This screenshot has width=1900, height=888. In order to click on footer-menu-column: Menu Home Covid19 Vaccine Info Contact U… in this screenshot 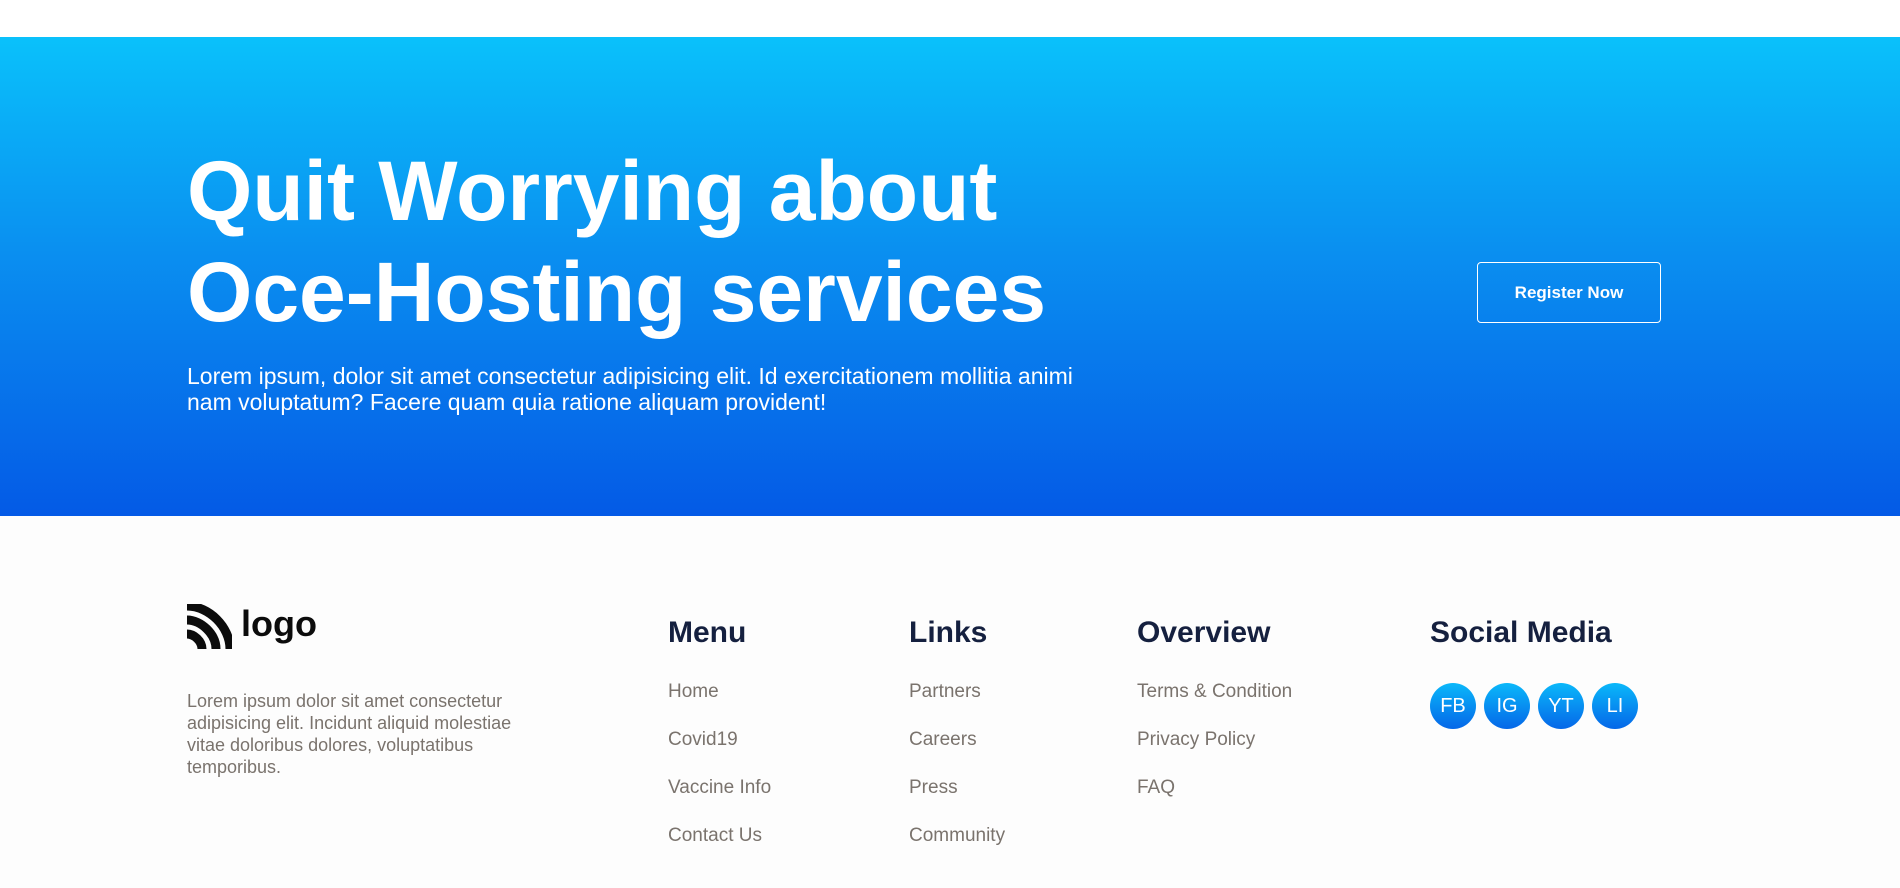, I will do `click(719, 744)`.